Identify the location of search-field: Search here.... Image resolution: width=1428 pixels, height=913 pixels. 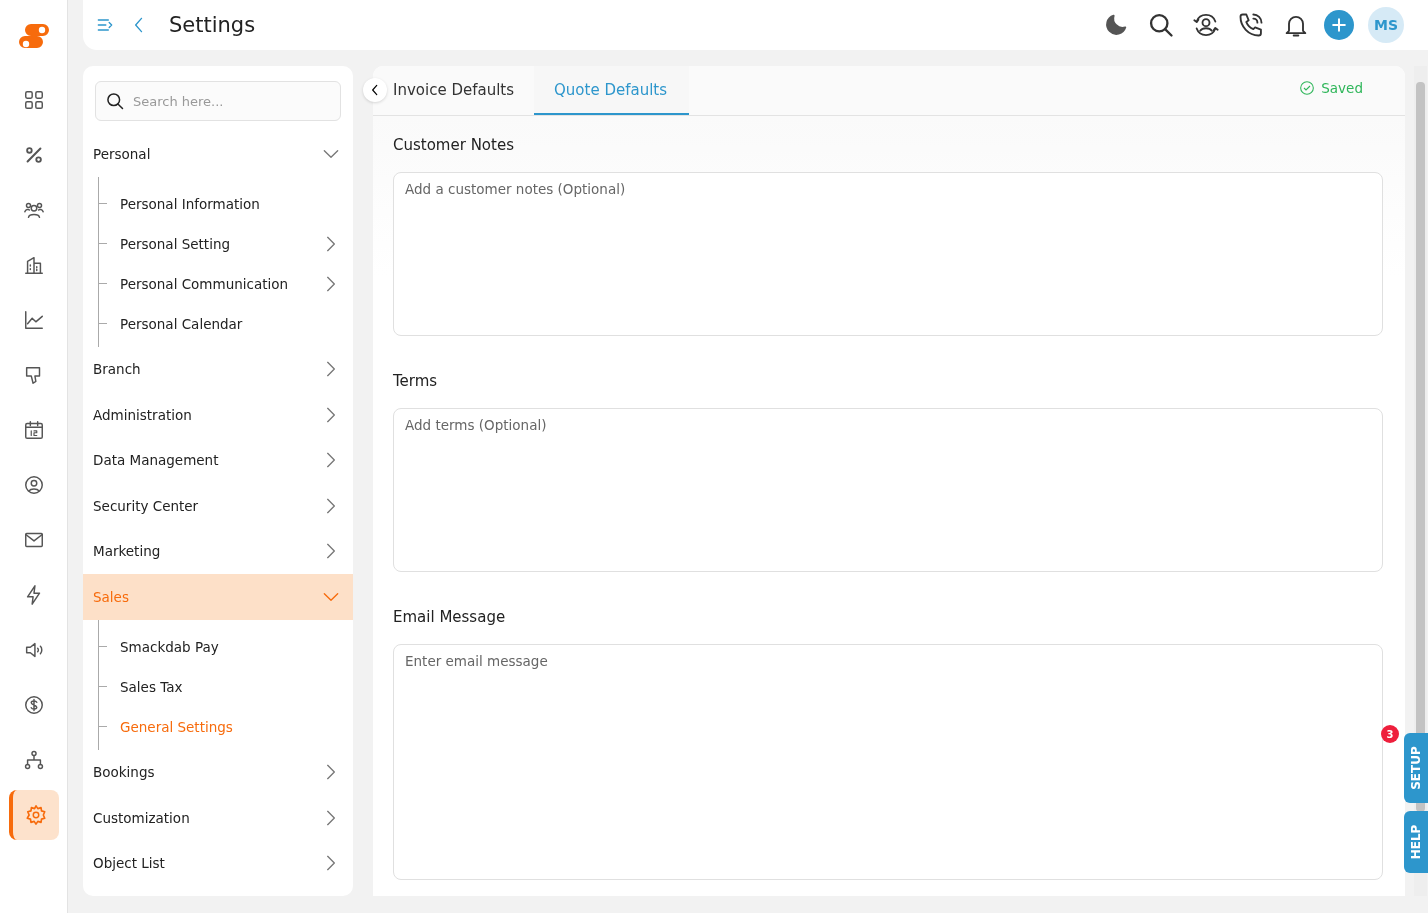
(218, 101).